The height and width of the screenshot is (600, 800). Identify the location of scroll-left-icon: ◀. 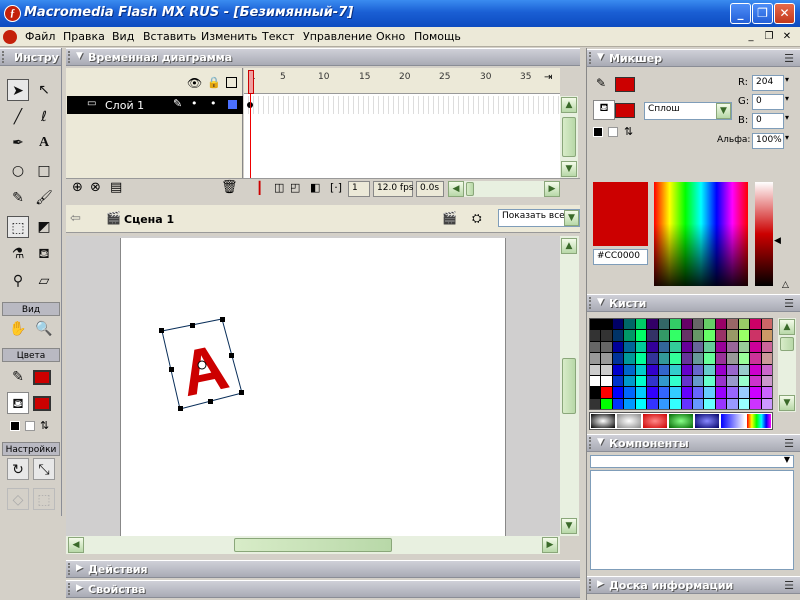
(456, 189).